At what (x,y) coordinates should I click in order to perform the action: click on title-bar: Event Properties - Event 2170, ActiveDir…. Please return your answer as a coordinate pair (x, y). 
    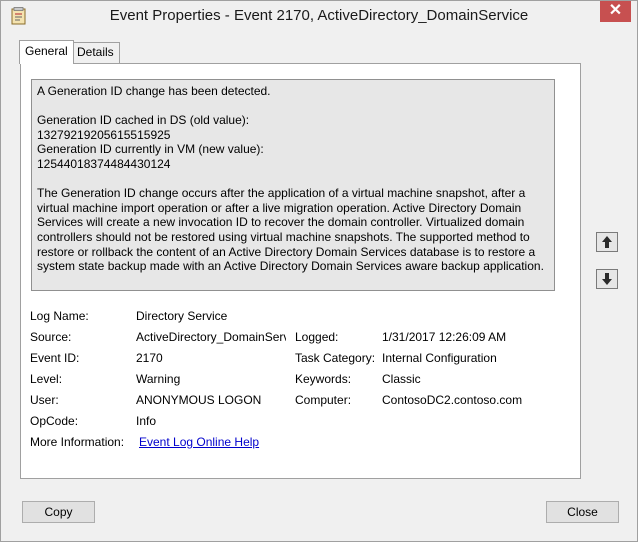
    Looking at the image, I should click on (319, 16).